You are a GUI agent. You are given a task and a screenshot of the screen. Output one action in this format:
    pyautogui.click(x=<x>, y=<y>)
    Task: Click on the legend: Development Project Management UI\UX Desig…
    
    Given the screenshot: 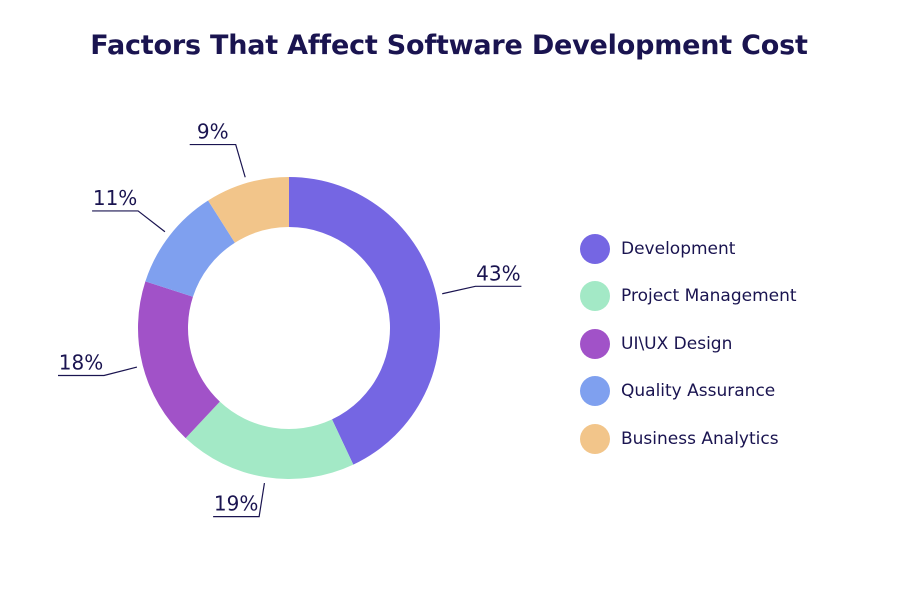 What is the action you would take?
    pyautogui.click(x=688, y=344)
    